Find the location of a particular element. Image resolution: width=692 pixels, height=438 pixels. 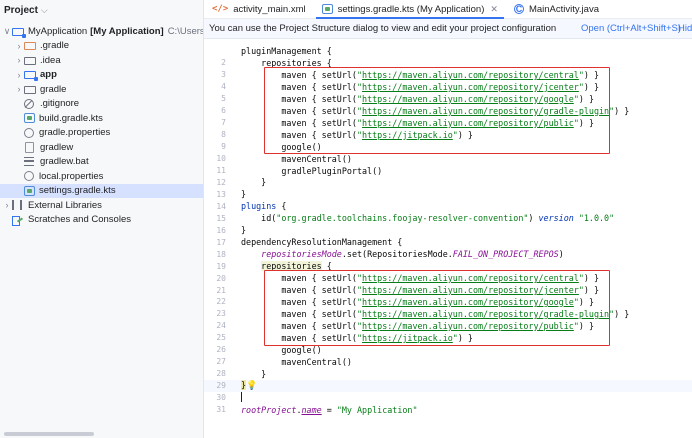

code-text is located at coordinates (241, 397).